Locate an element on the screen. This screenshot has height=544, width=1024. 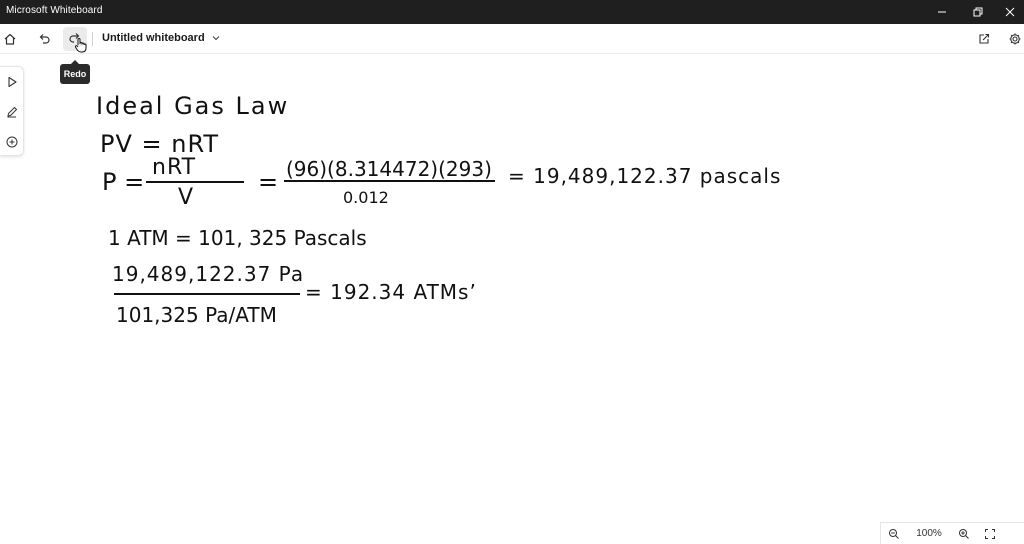
zoom-in-icon is located at coordinates (964, 533).